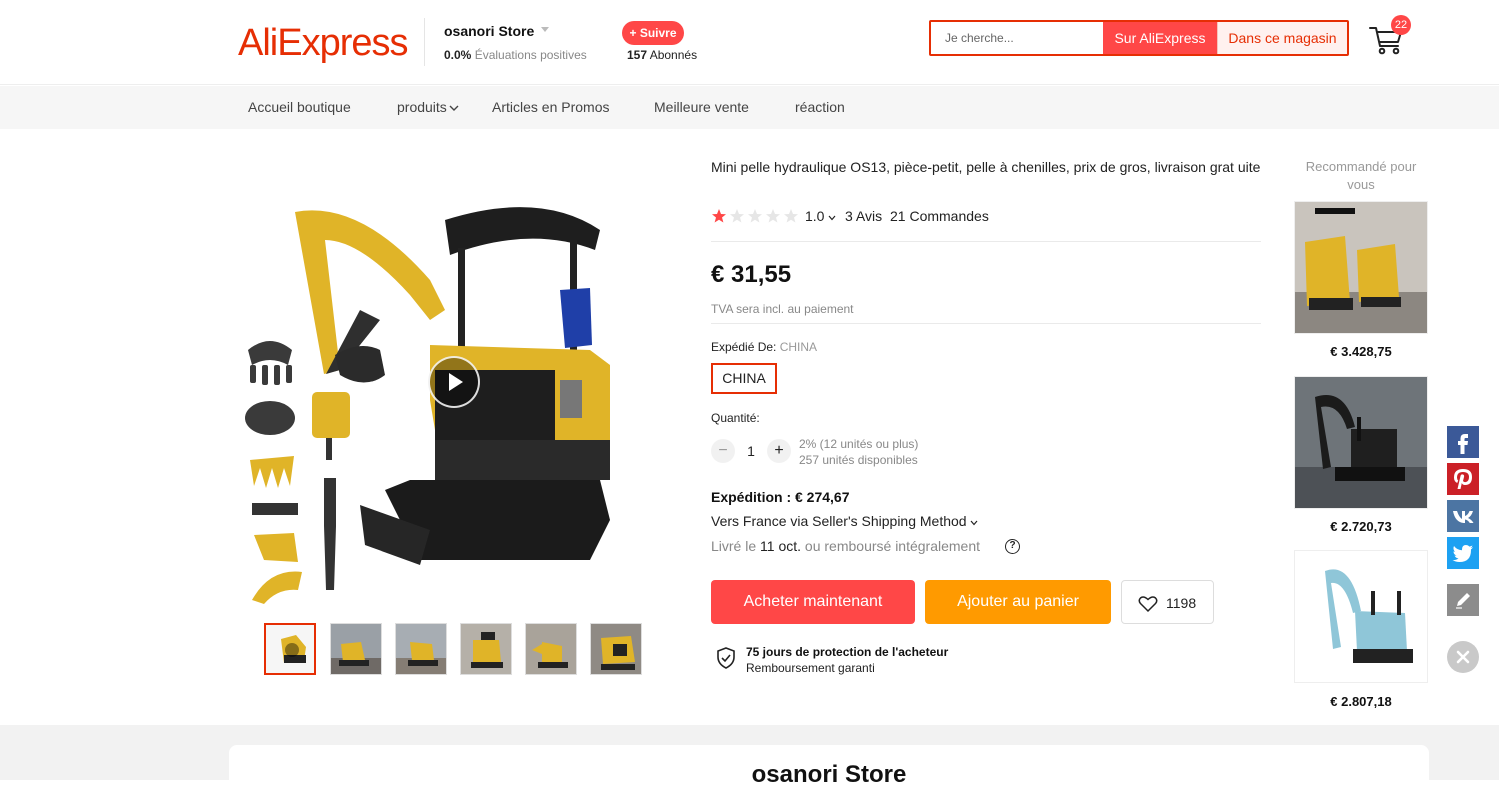 This screenshot has height=805, width=1499. Describe the element at coordinates (1017, 38) in the screenshot. I see `search-input` at that location.